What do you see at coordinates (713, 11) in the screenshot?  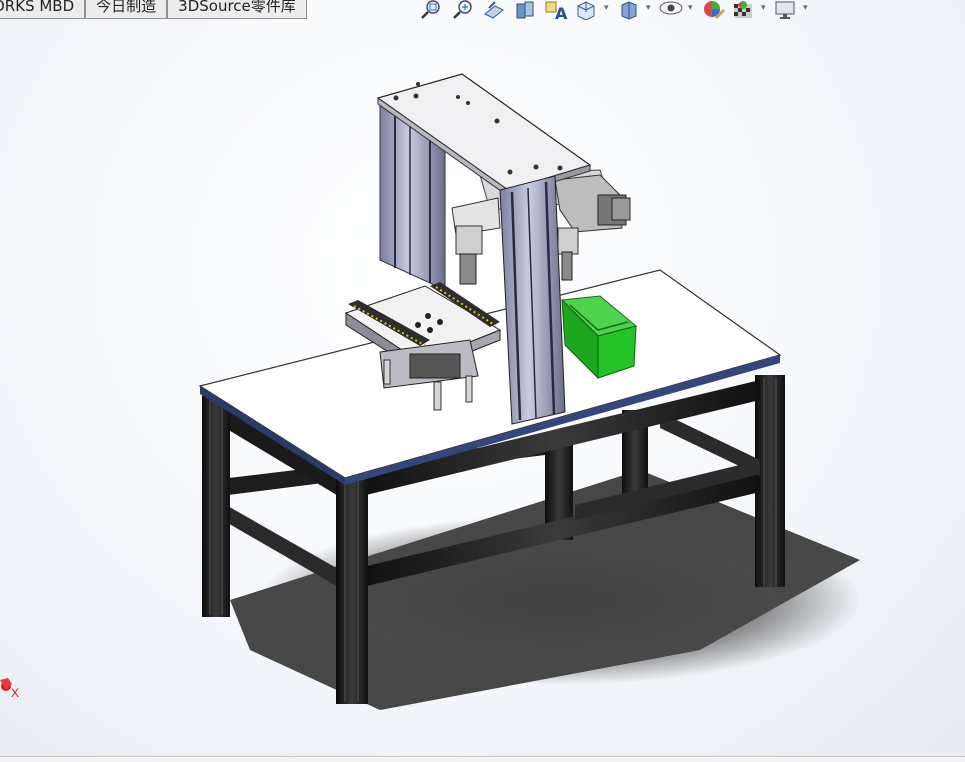 I see `edit-appearance-icon` at bounding box center [713, 11].